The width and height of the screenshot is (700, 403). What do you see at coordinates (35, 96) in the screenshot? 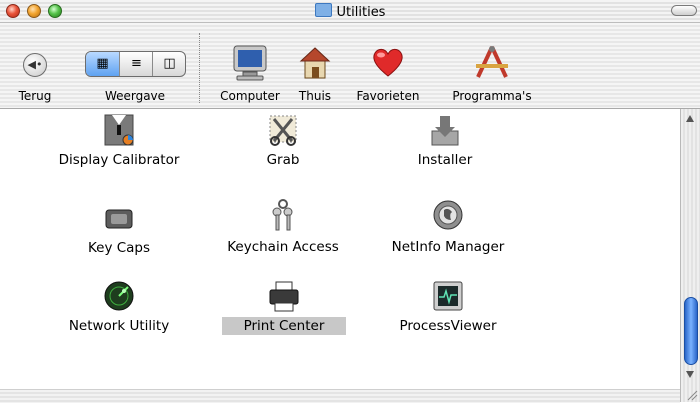
I see `back-label: Terug` at bounding box center [35, 96].